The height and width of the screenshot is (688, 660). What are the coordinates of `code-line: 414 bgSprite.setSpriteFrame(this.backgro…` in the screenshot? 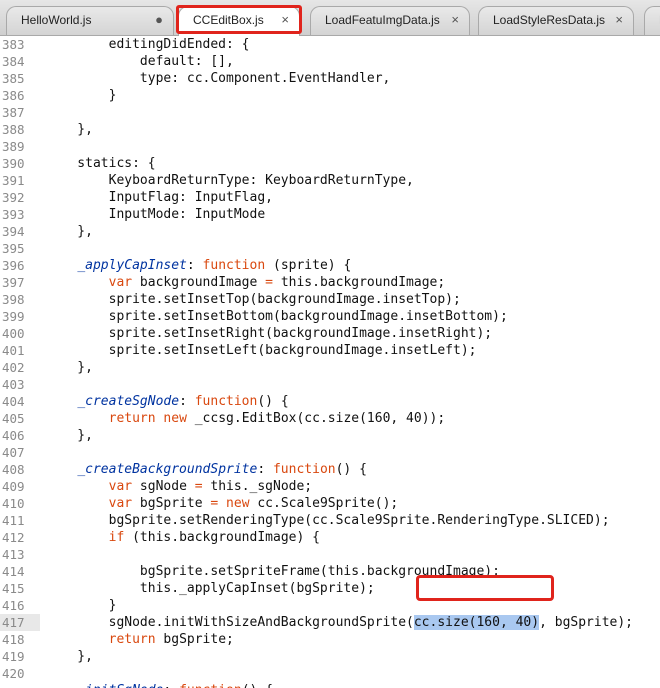 It's located at (330, 571).